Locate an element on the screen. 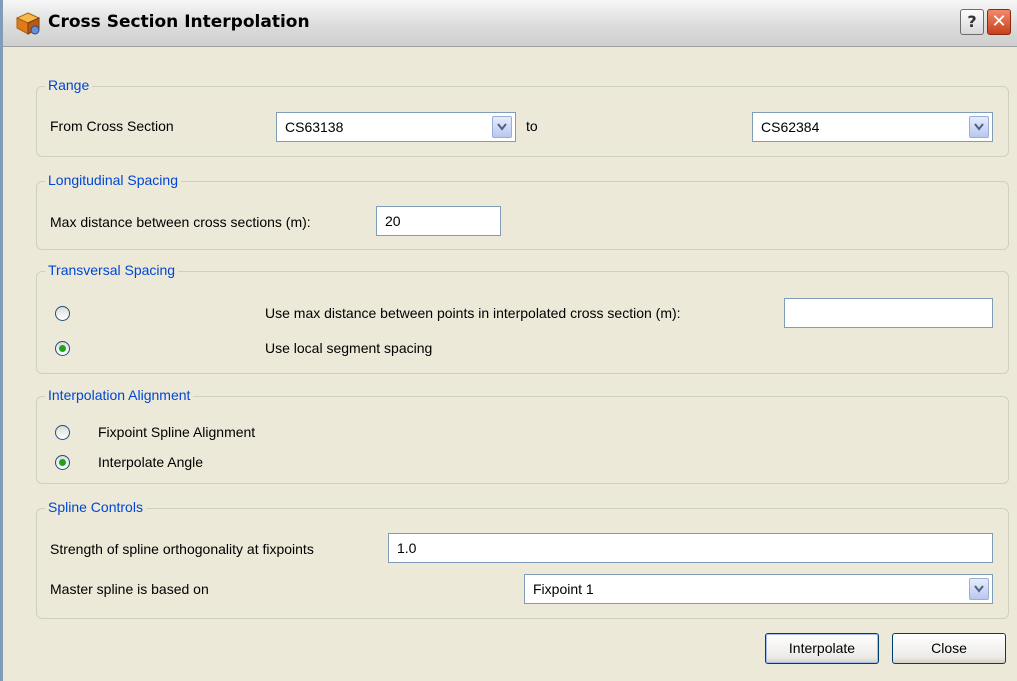 This screenshot has width=1017, height=681. max-distance-label: Max distance between cross sections (m): is located at coordinates (180, 222).